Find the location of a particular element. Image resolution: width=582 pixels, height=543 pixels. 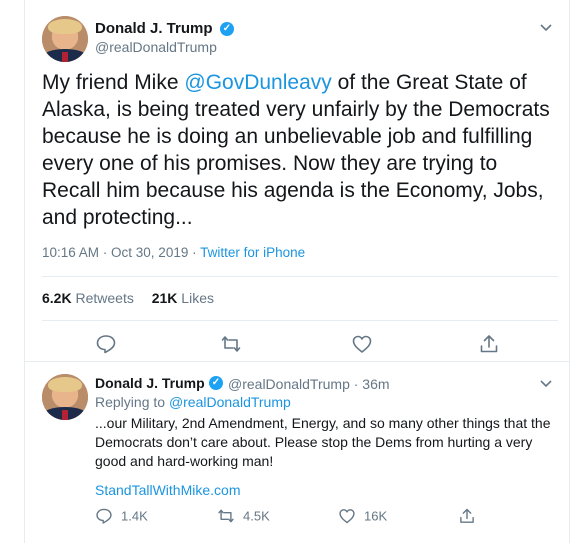

reply-avatar is located at coordinates (65, 397).